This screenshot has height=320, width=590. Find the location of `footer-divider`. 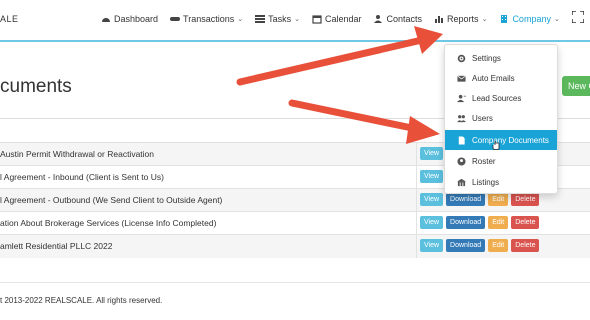

footer-divider is located at coordinates (295, 282).